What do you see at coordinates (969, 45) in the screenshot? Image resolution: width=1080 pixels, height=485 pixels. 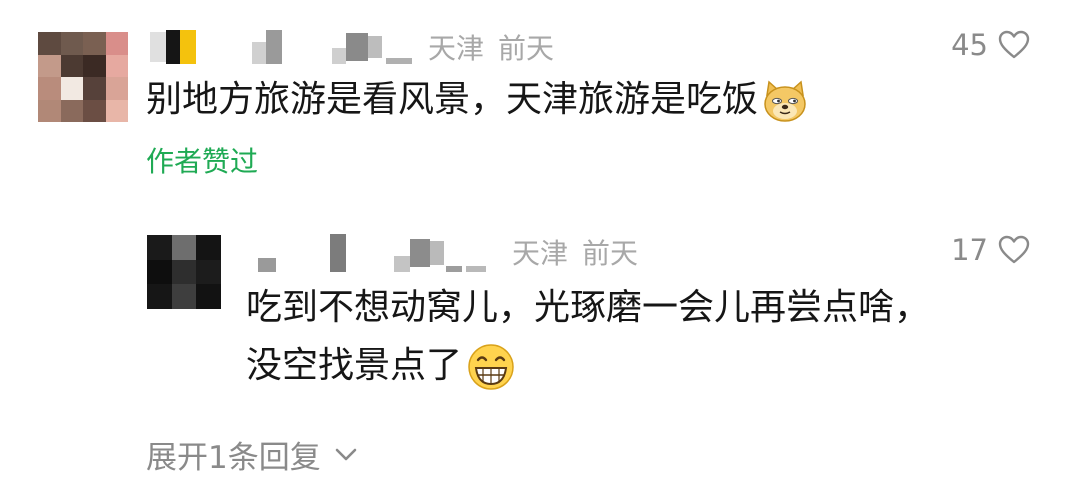 I see `like-count: 45` at bounding box center [969, 45].